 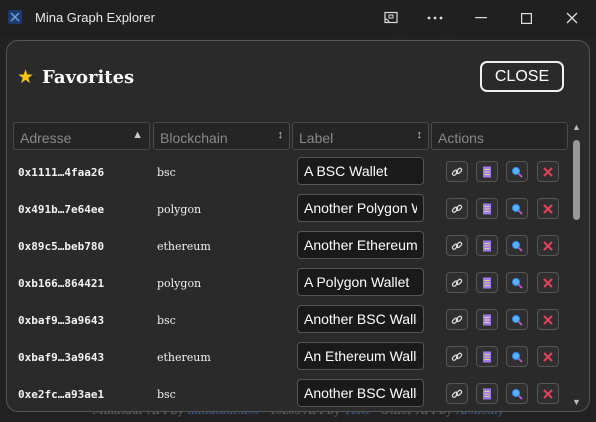 What do you see at coordinates (287, 246) in the screenshot?
I see `table-row: 0x89c5…beb780 ethereum` at bounding box center [287, 246].